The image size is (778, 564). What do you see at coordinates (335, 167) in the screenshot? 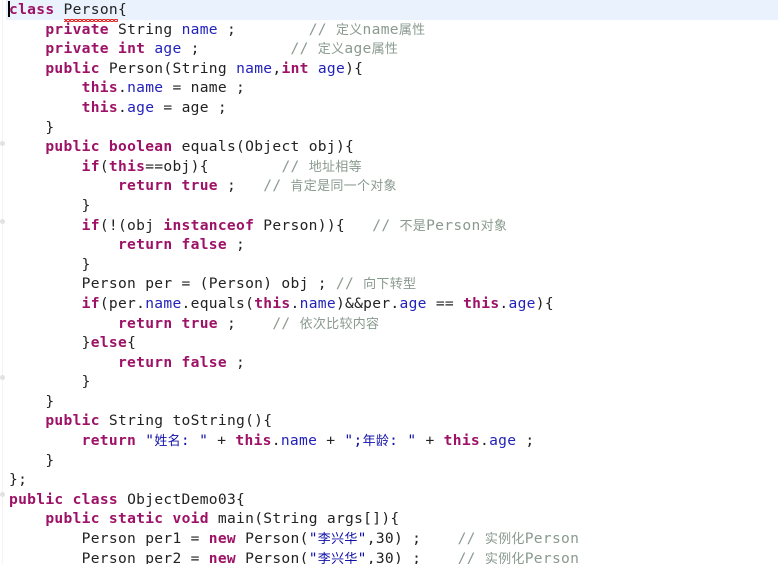
I see `code-comment: 地址相等` at bounding box center [335, 167].